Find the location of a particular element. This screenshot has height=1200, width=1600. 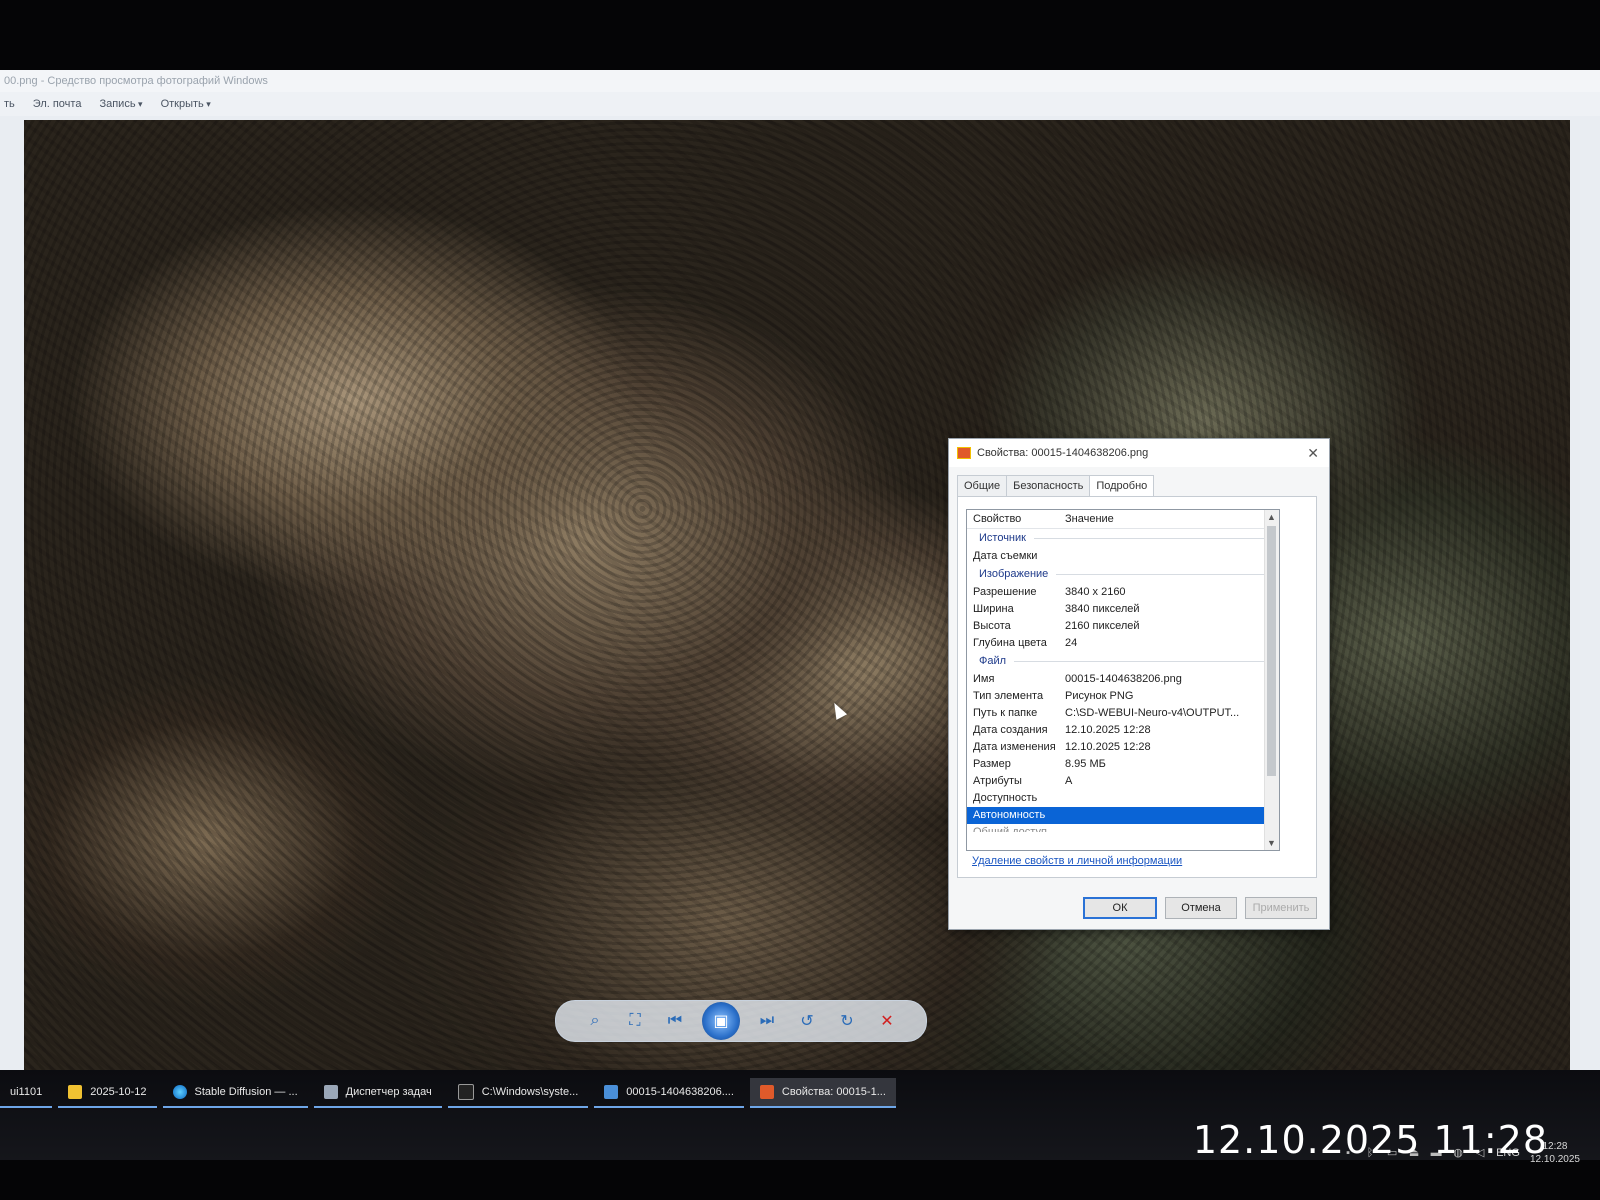

taskbar-item-label: ui1101 is located at coordinates (26, 1092).